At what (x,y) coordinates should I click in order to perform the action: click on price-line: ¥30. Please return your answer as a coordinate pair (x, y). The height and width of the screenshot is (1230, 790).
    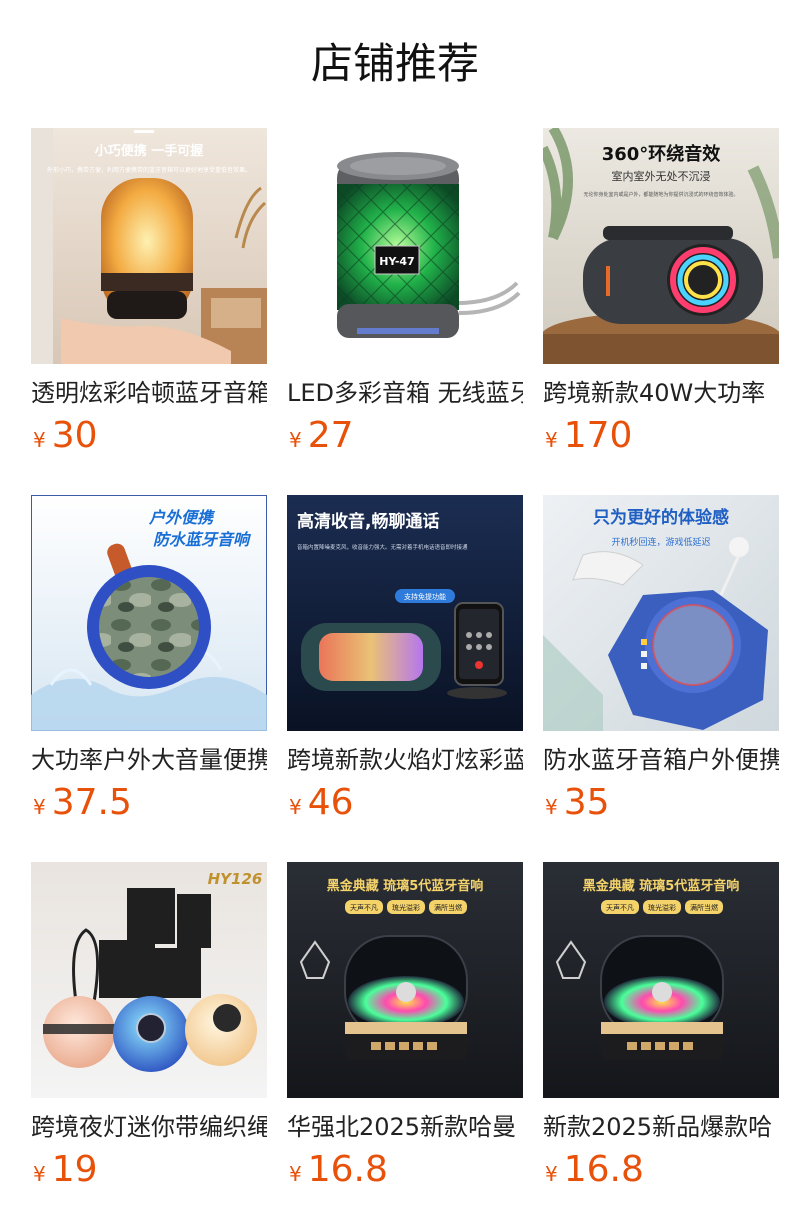
    Looking at the image, I should click on (149, 436).